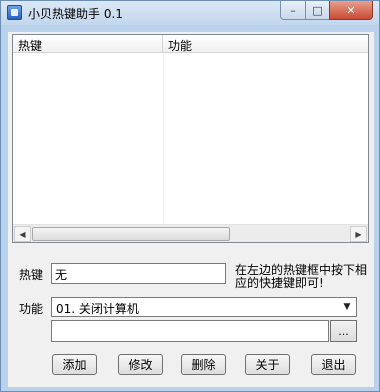  I want to click on list-header: 热键 功能, so click(190, 44).